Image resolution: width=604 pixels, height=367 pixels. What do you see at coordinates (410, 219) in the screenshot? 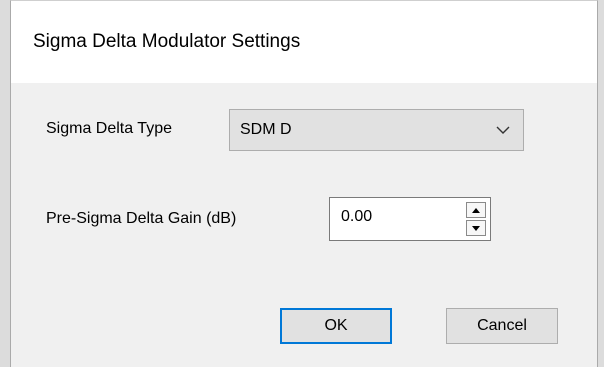
I see `gain-stepper: 0.00` at bounding box center [410, 219].